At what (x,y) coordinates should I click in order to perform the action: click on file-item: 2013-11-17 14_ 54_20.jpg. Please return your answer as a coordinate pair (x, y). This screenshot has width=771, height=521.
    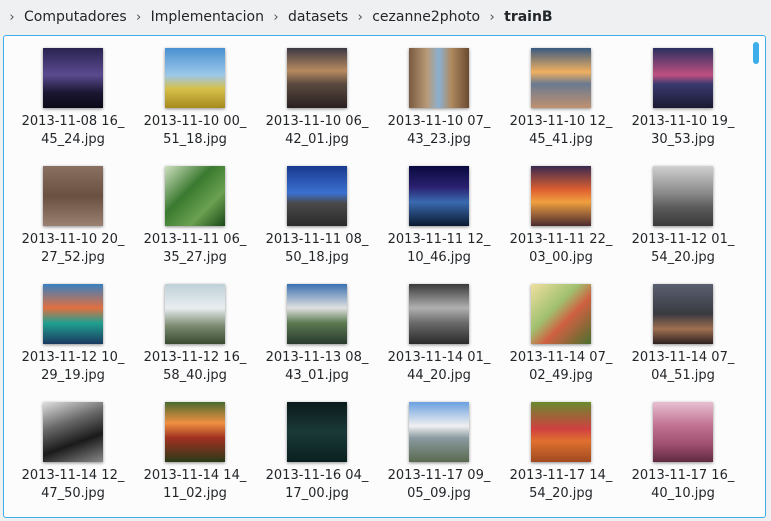
    Looking at the image, I should click on (561, 457).